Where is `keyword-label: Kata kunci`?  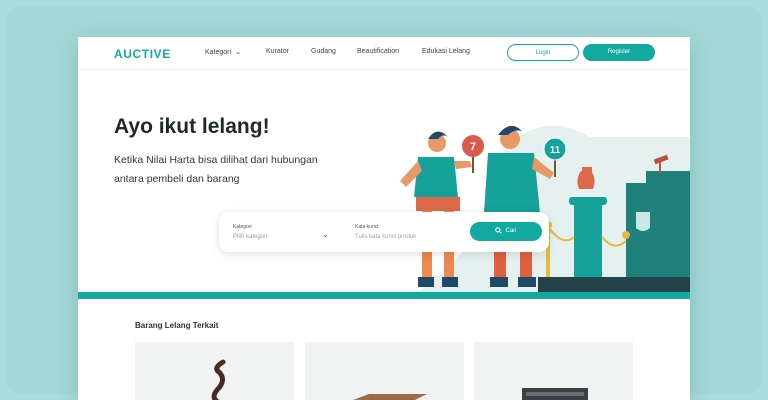
keyword-label: Kata kunci is located at coordinates (367, 227).